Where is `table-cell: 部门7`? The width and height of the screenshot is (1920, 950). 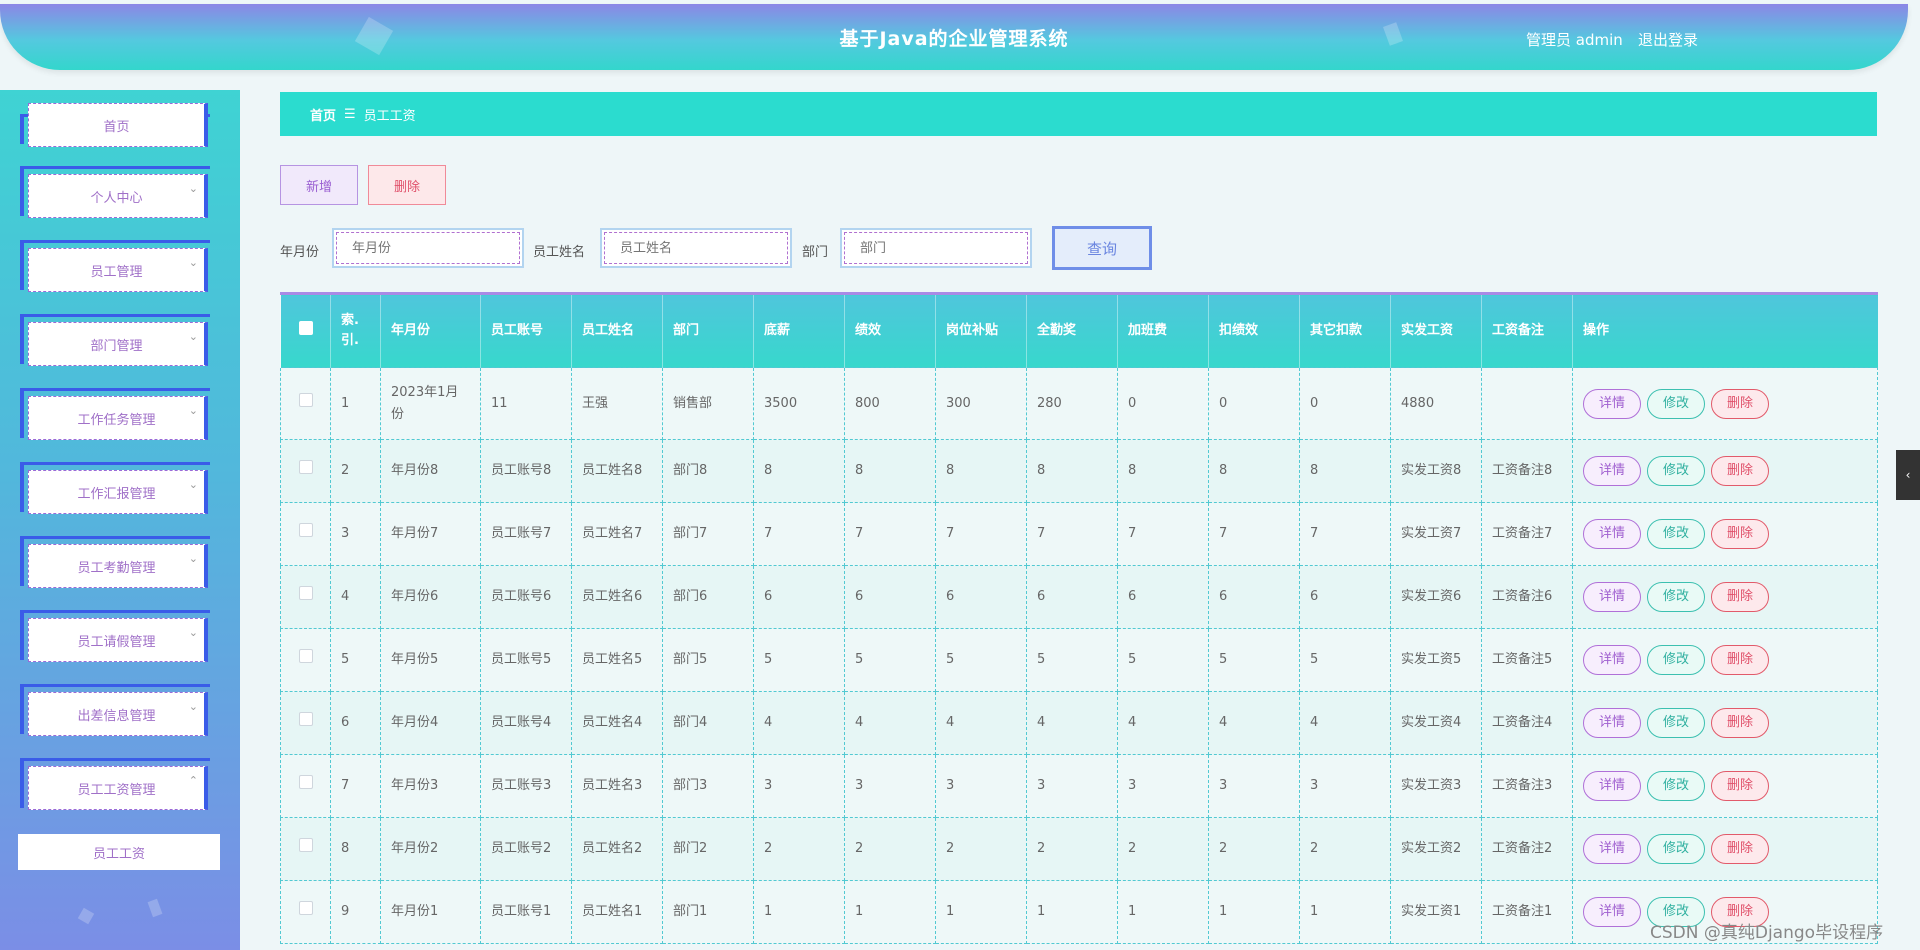
table-cell: 部门7 is located at coordinates (708, 534).